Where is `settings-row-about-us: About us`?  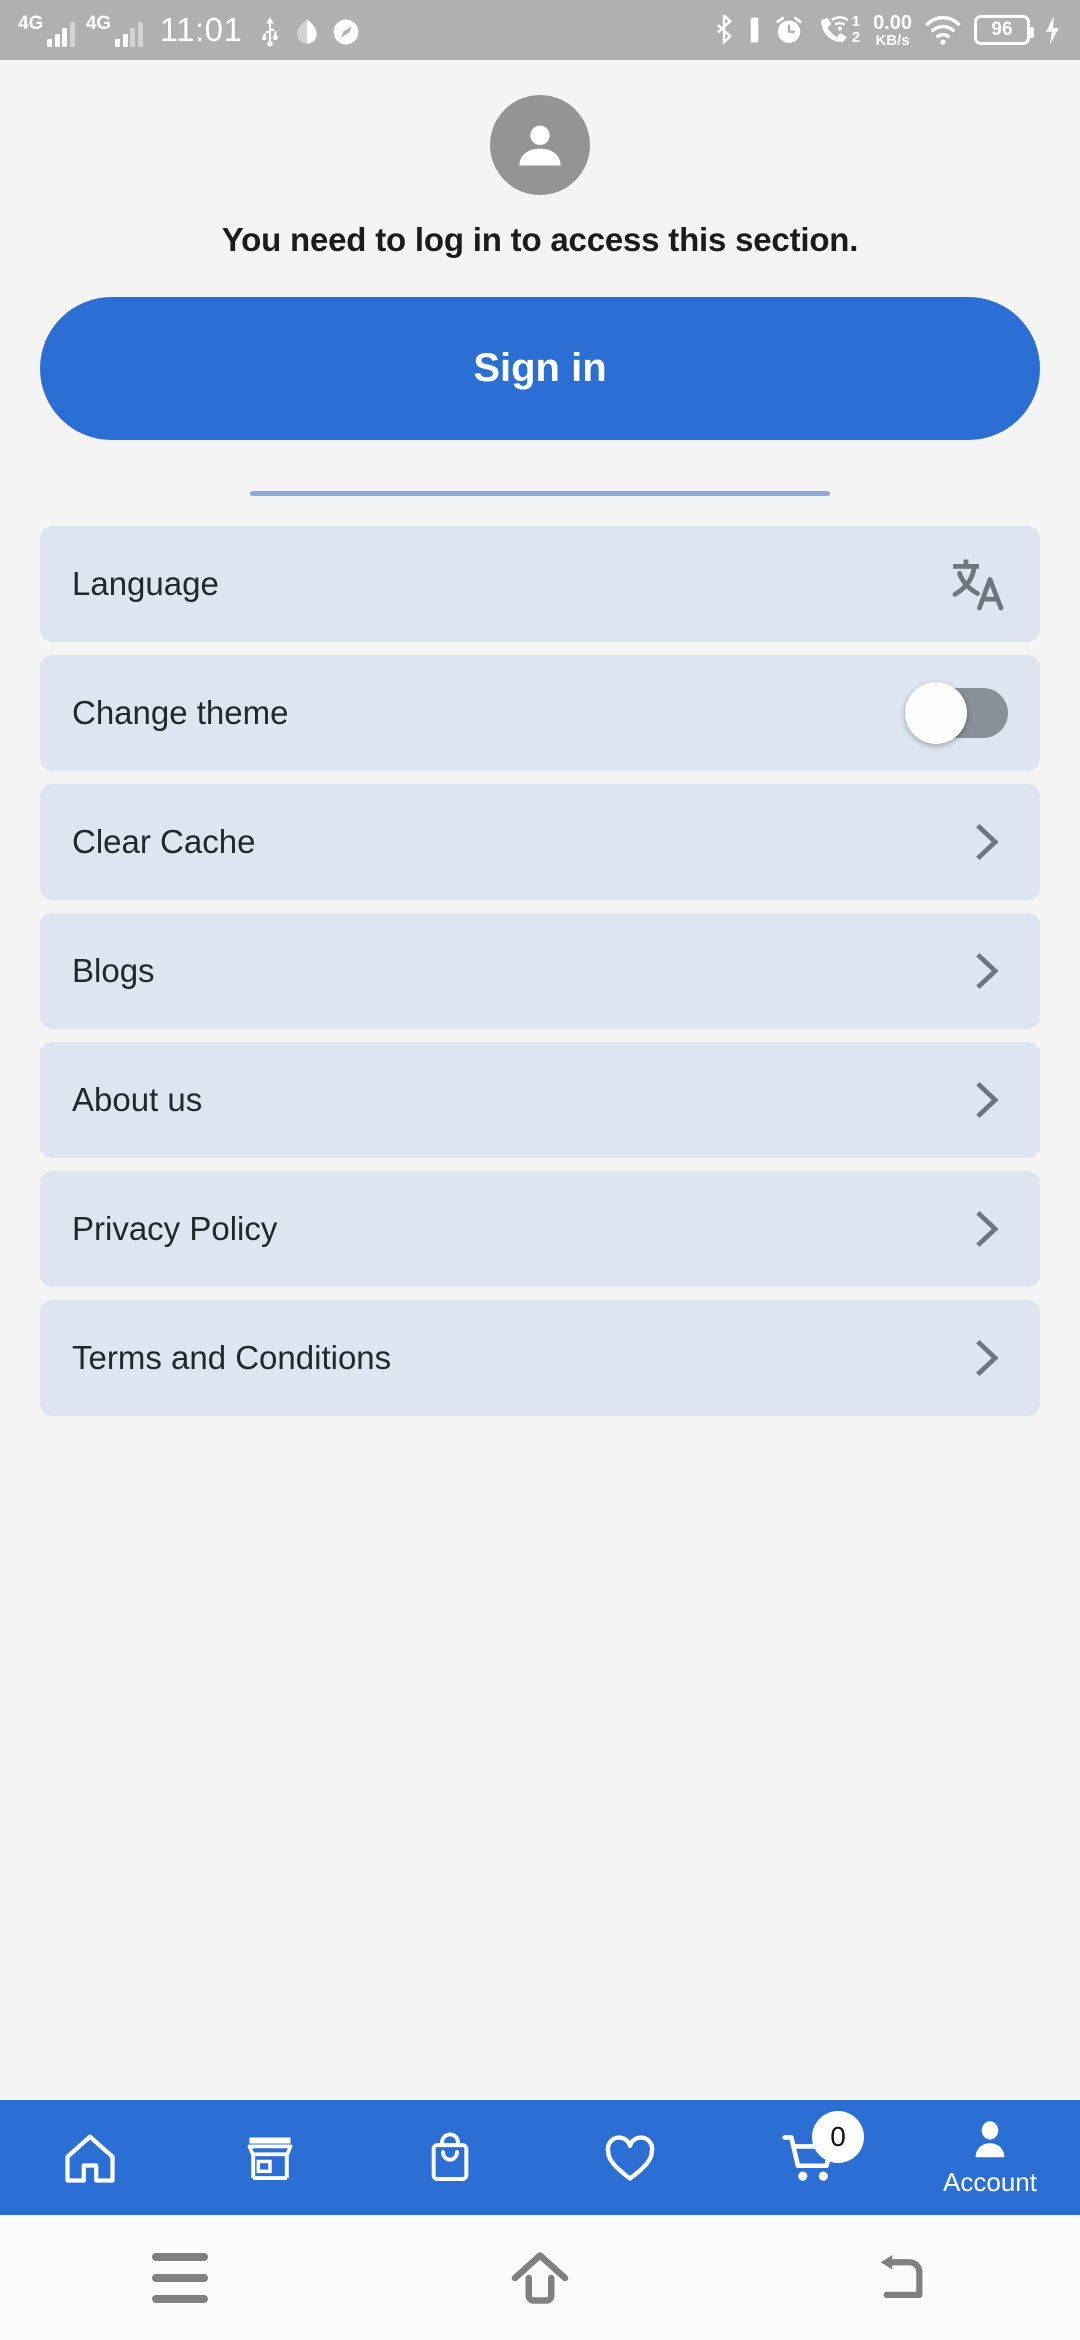 settings-row-about-us: About us is located at coordinates (540, 1100).